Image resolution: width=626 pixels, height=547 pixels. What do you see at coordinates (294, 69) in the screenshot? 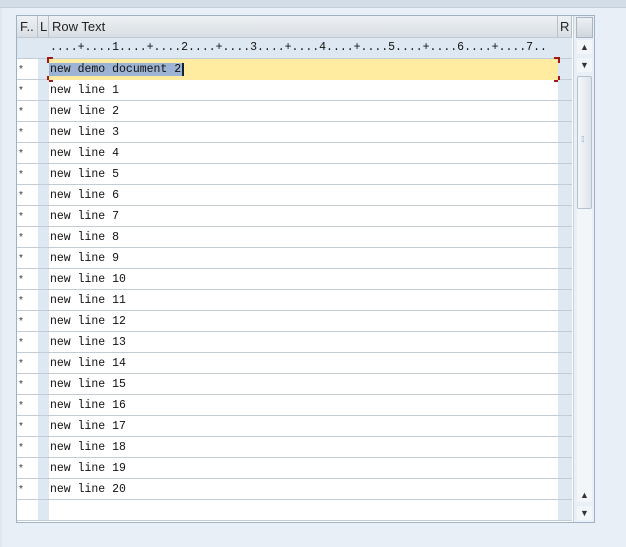
I see `table-row: * new demo document 2` at bounding box center [294, 69].